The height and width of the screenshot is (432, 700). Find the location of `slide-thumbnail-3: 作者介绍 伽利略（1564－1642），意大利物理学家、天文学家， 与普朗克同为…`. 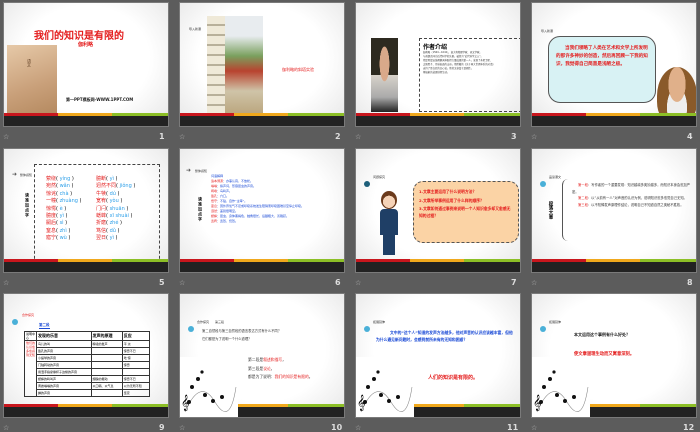

slide-thumbnail-3: 作者介绍 伽利略（1564－1642），意大利物理学家、天文学家， 与普朗克同为… is located at coordinates (438, 64).